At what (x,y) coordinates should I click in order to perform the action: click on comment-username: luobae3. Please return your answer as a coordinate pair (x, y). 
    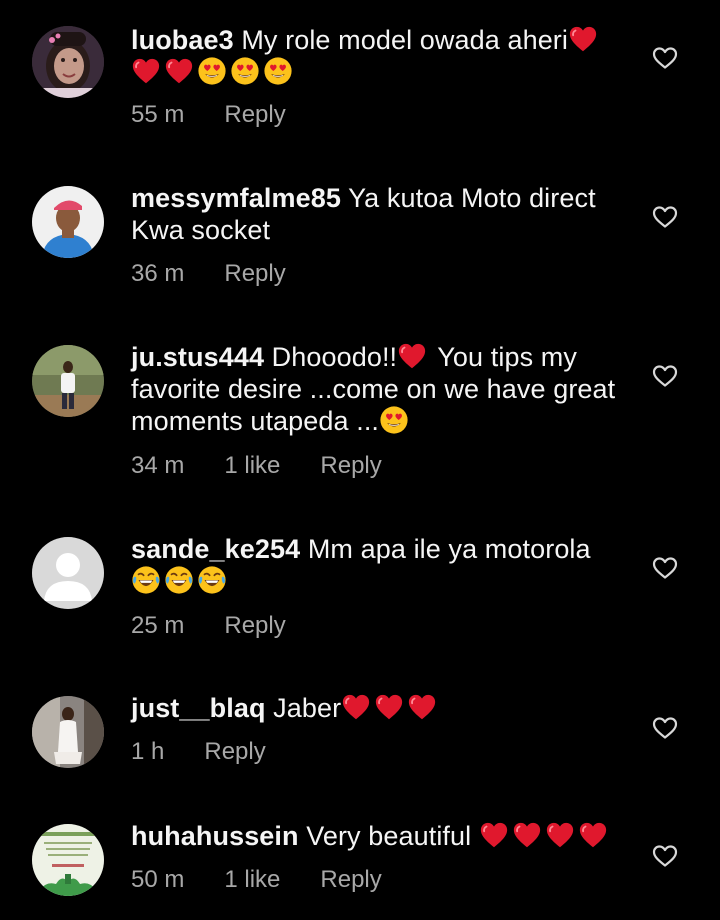
    Looking at the image, I should click on (182, 40).